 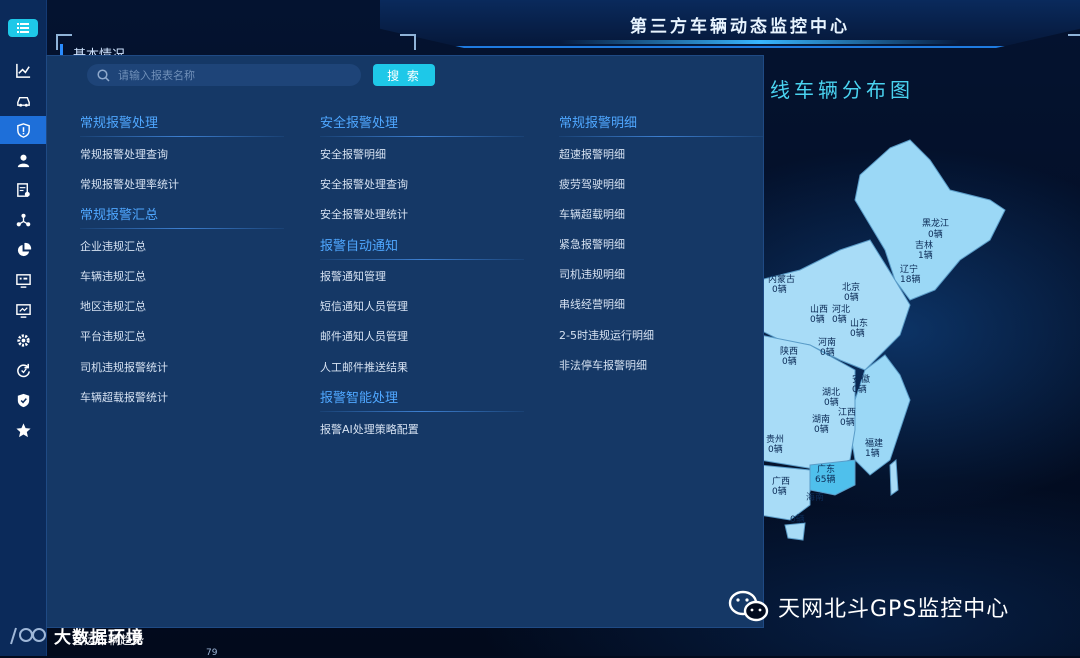 I want to click on menu-link: 短信通知人员管理, so click(x=364, y=306).